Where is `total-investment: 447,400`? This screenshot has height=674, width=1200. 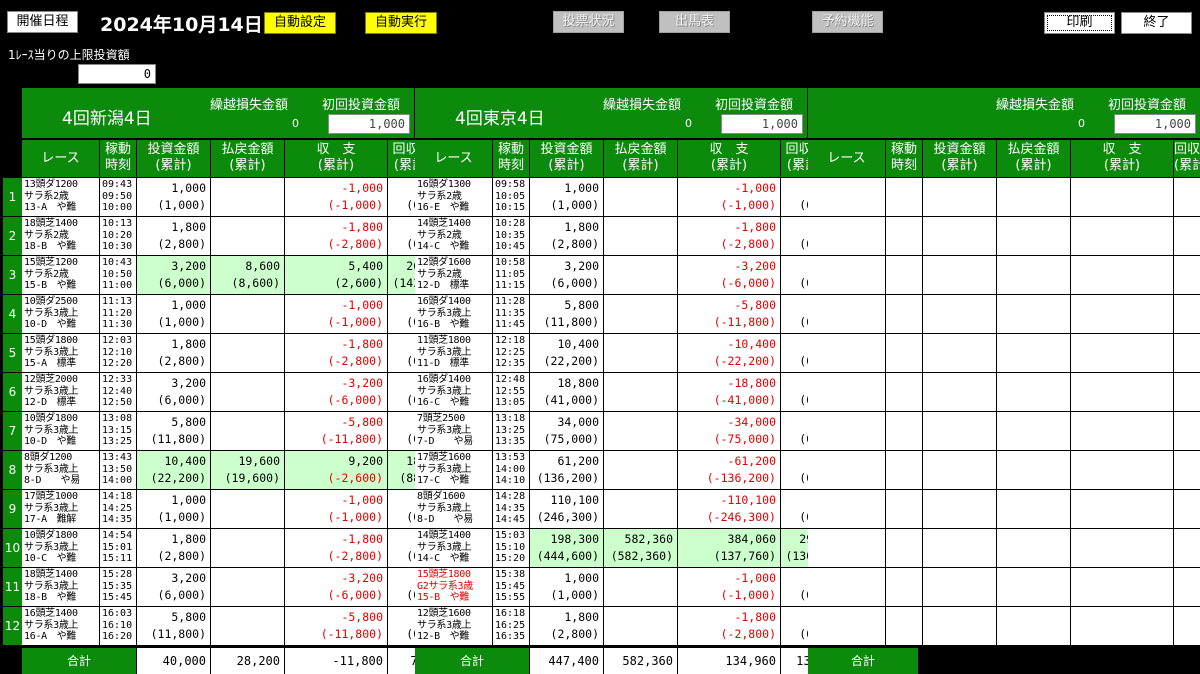 total-investment: 447,400 is located at coordinates (566, 661).